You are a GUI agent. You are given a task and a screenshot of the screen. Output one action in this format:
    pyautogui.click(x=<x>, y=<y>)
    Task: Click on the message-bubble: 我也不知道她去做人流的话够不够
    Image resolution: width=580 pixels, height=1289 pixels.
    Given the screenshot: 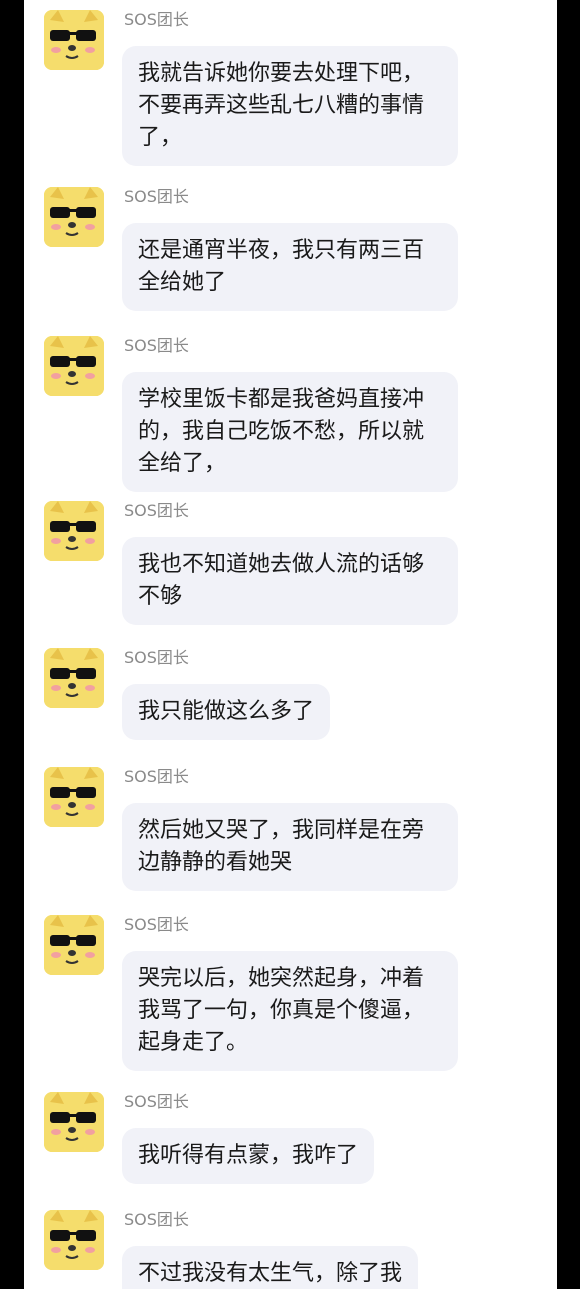 What is the action you would take?
    pyautogui.click(x=290, y=581)
    